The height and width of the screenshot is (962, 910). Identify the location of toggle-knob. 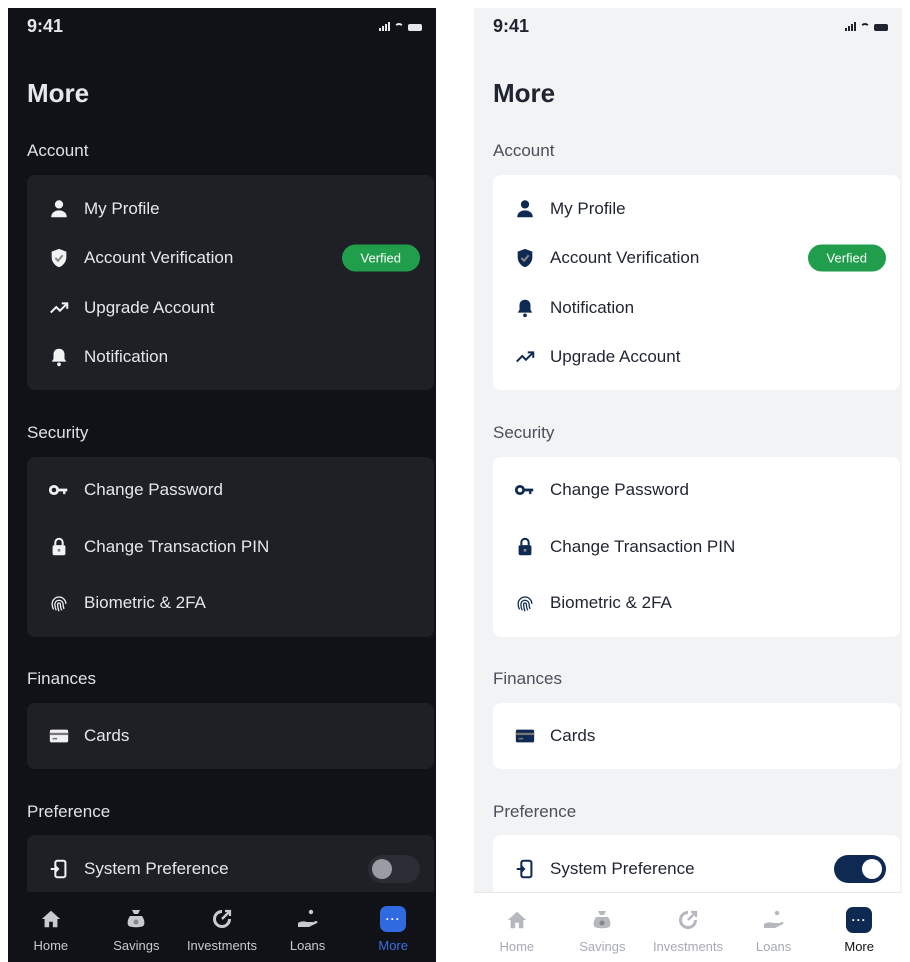
(872, 869).